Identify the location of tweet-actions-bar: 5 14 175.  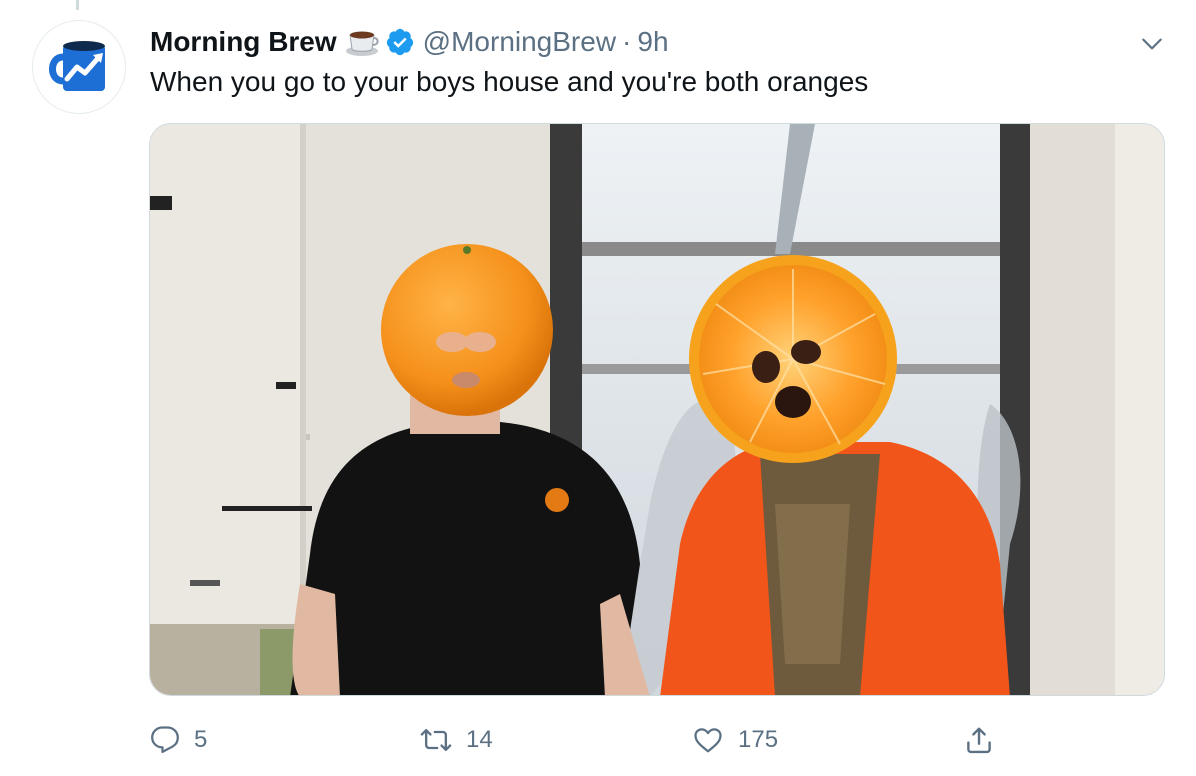
(580, 740).